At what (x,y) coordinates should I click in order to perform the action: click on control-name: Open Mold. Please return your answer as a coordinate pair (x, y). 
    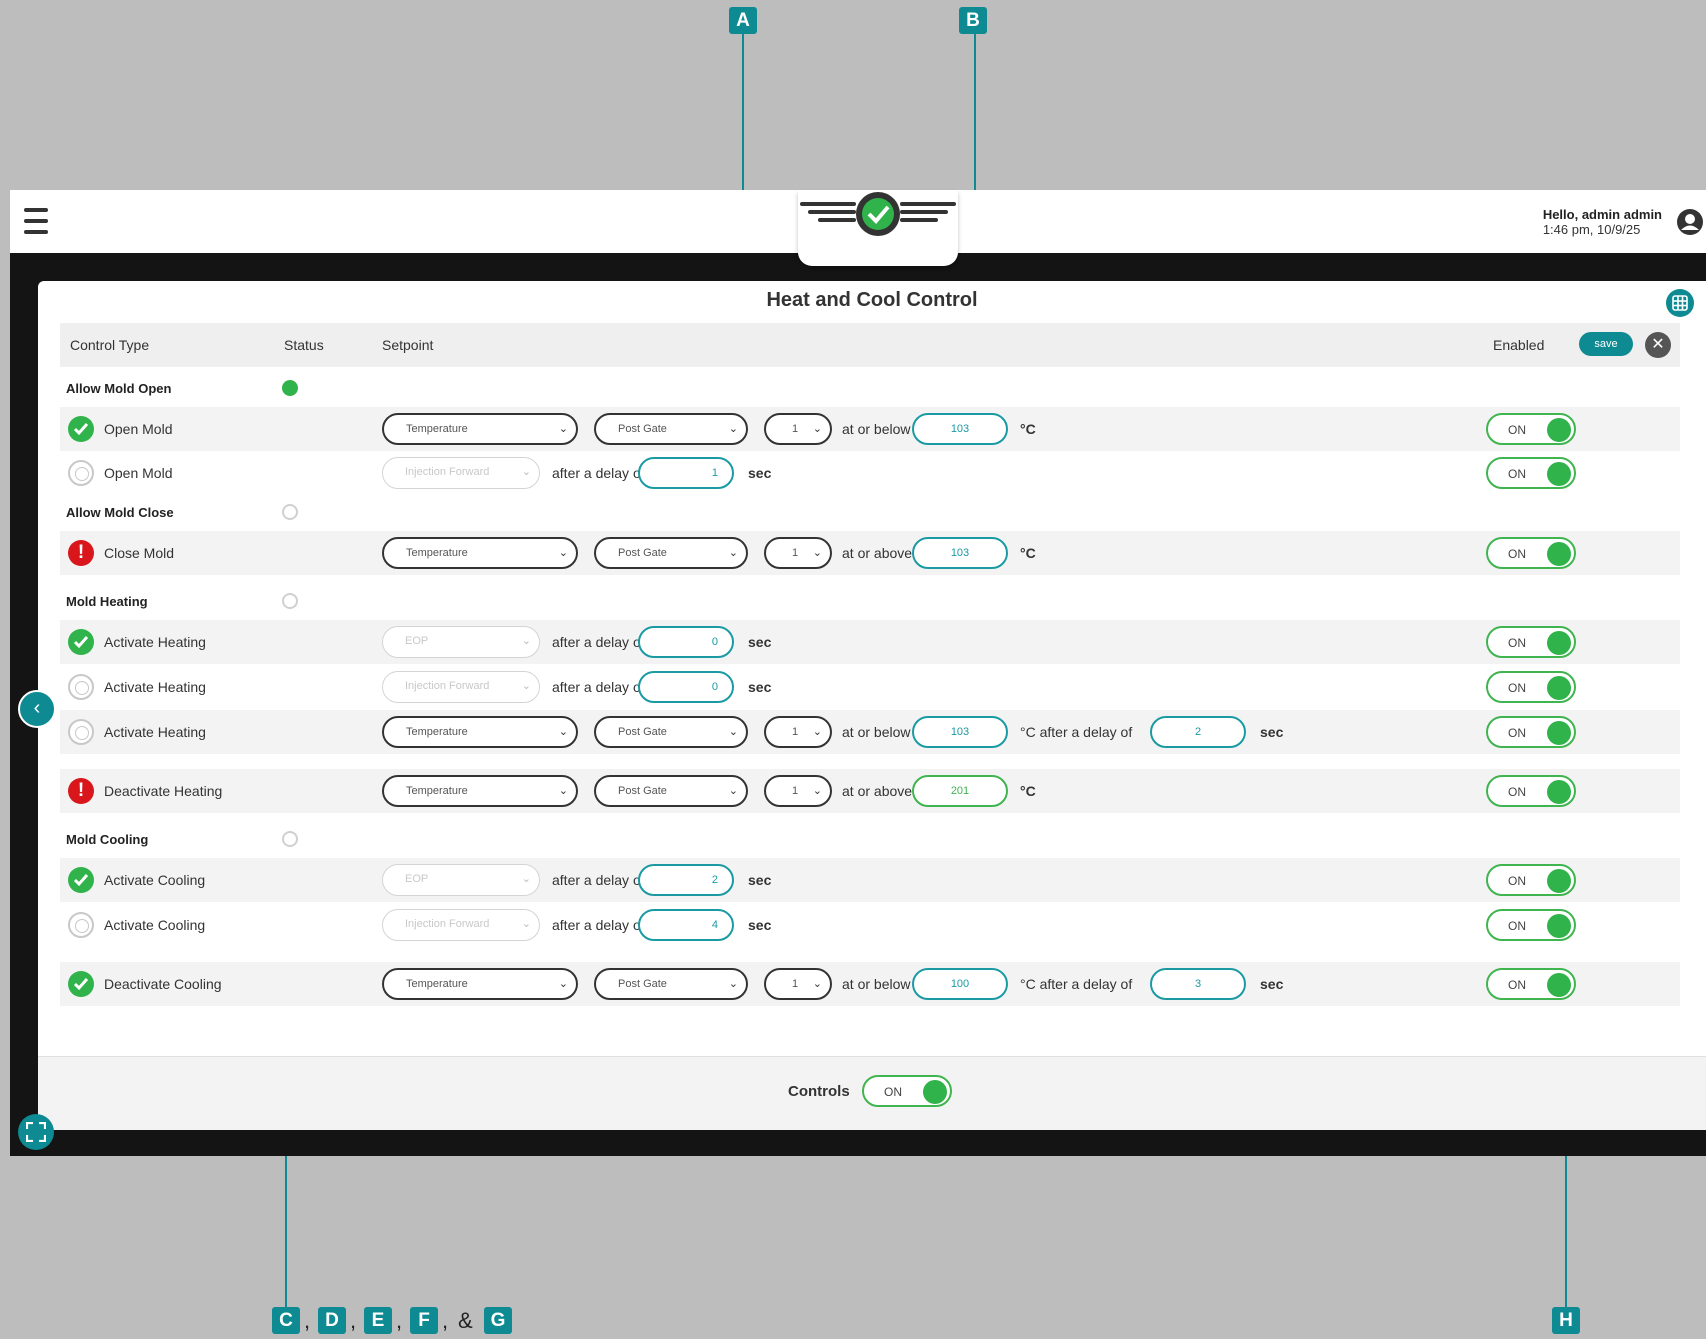
    Looking at the image, I should click on (138, 429).